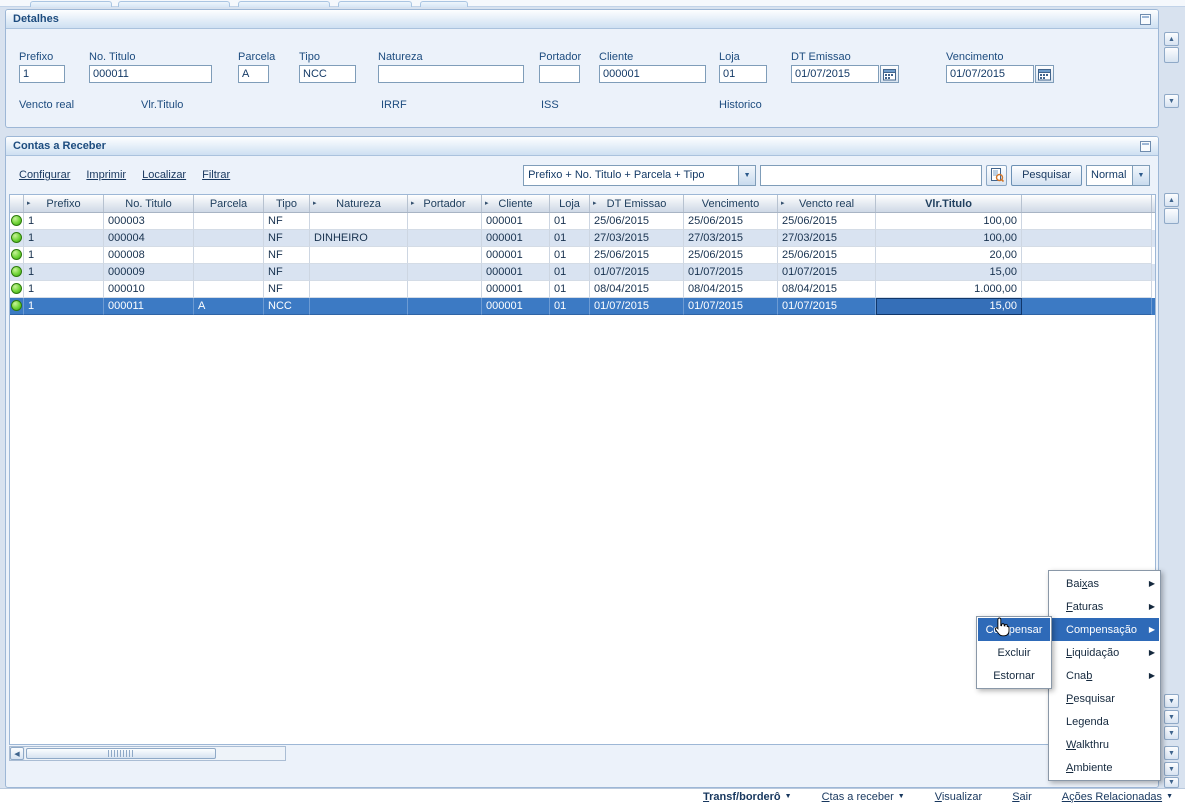  Describe the element at coordinates (1104, 652) in the screenshot. I see `menu-item-liquidacao: Liquidação ▶` at that location.